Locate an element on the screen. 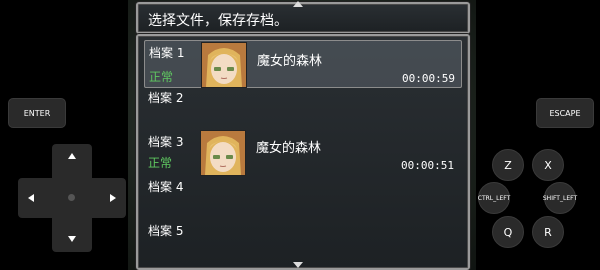 The height and width of the screenshot is (270, 600). slot-label: 档案 3 is located at coordinates (166, 142).